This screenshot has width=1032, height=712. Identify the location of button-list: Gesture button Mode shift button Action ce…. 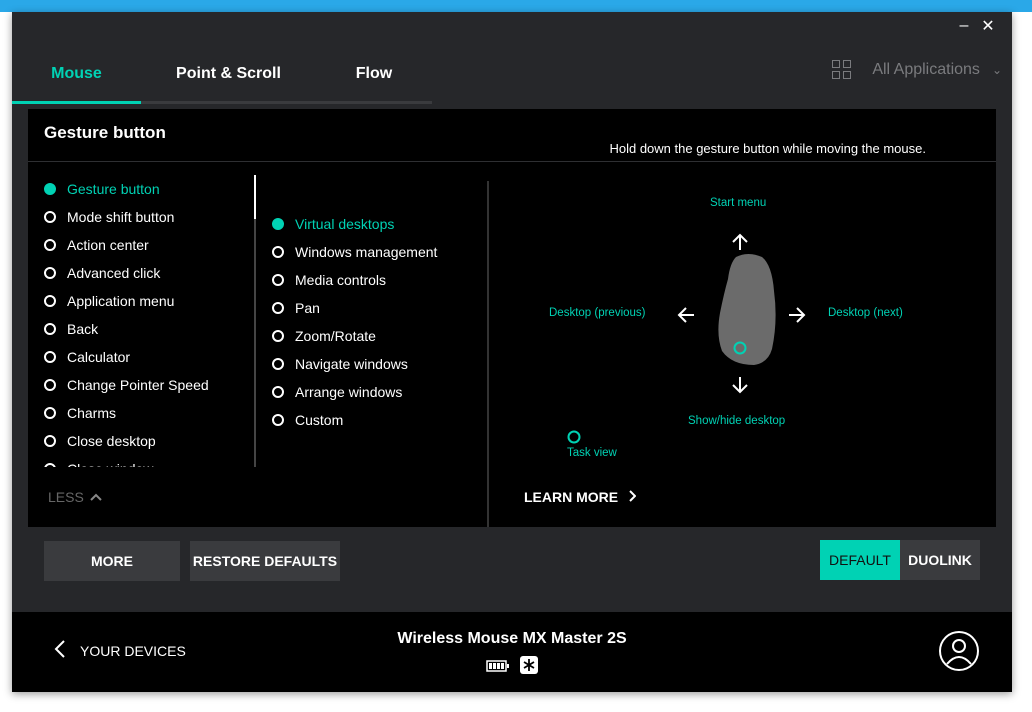
(149, 321).